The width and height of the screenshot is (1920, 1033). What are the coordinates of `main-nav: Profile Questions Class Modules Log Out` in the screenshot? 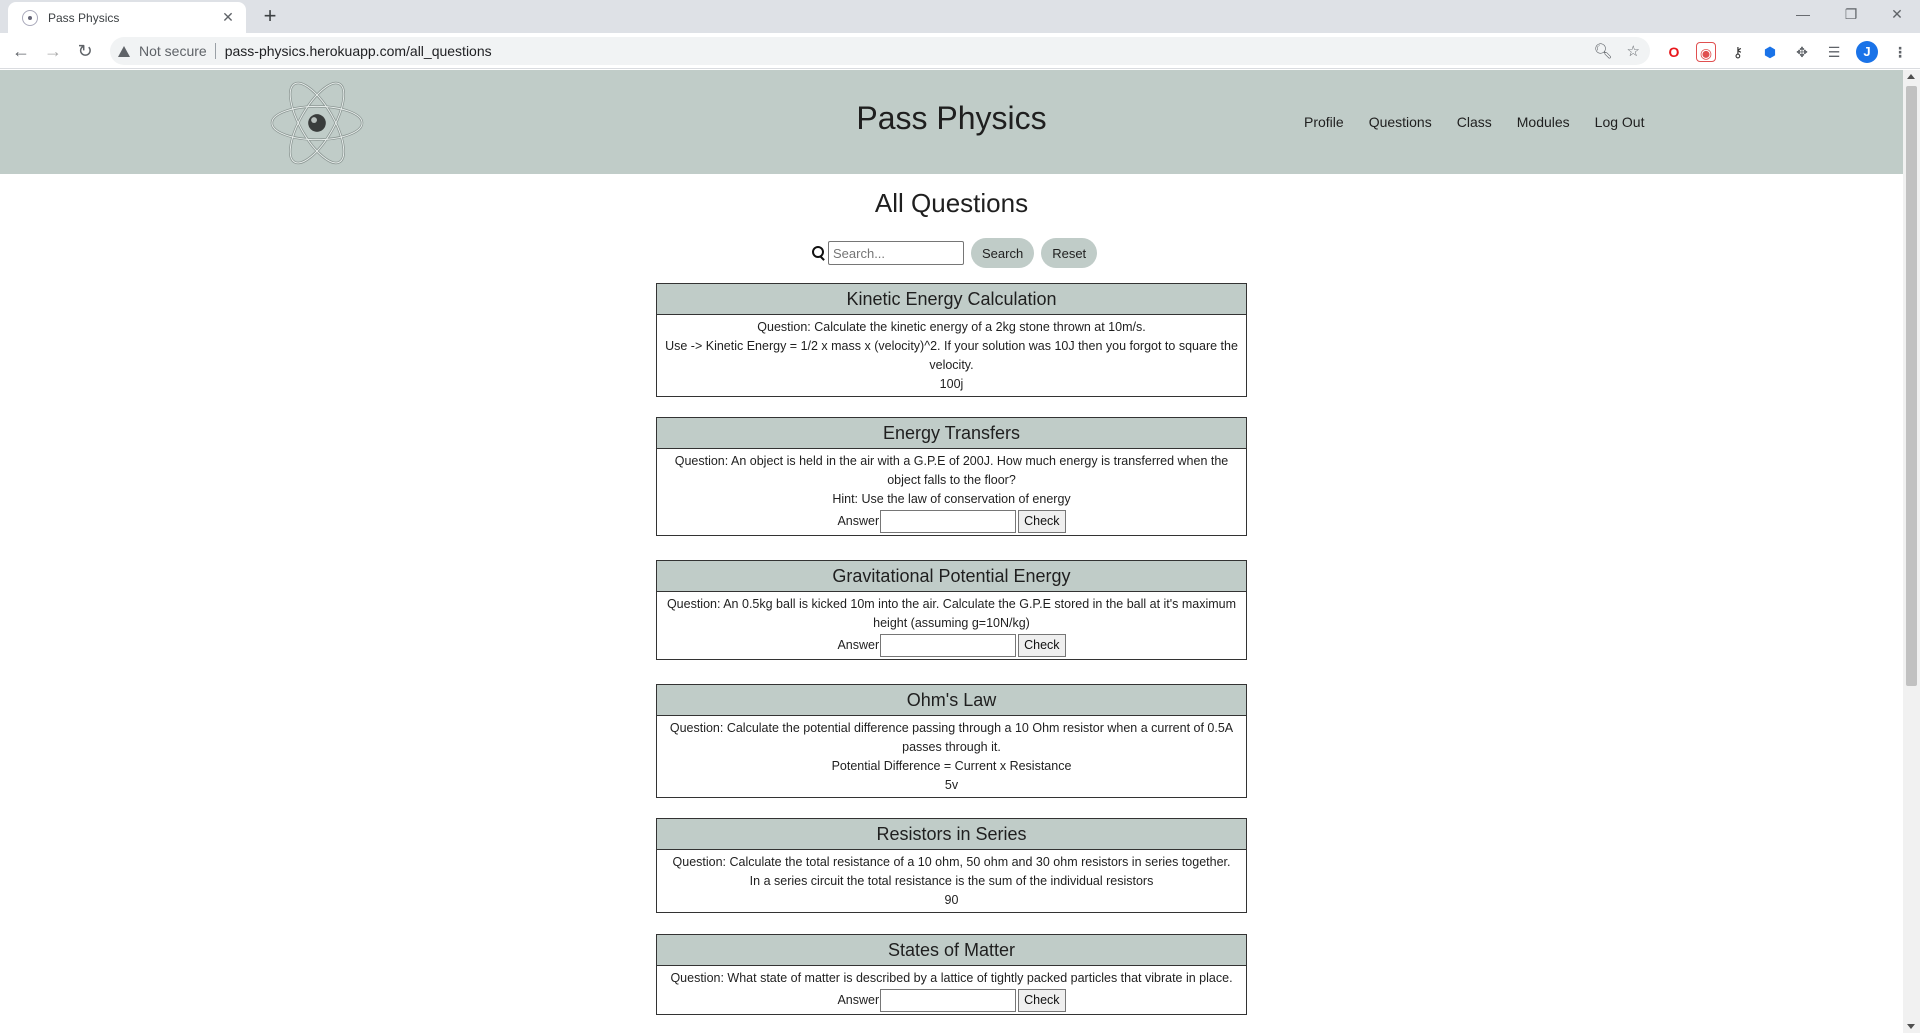 It's located at (1474, 122).